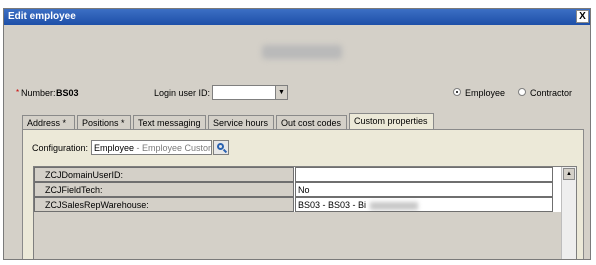  I want to click on login-user-id-dropdown: ▼, so click(250, 92).